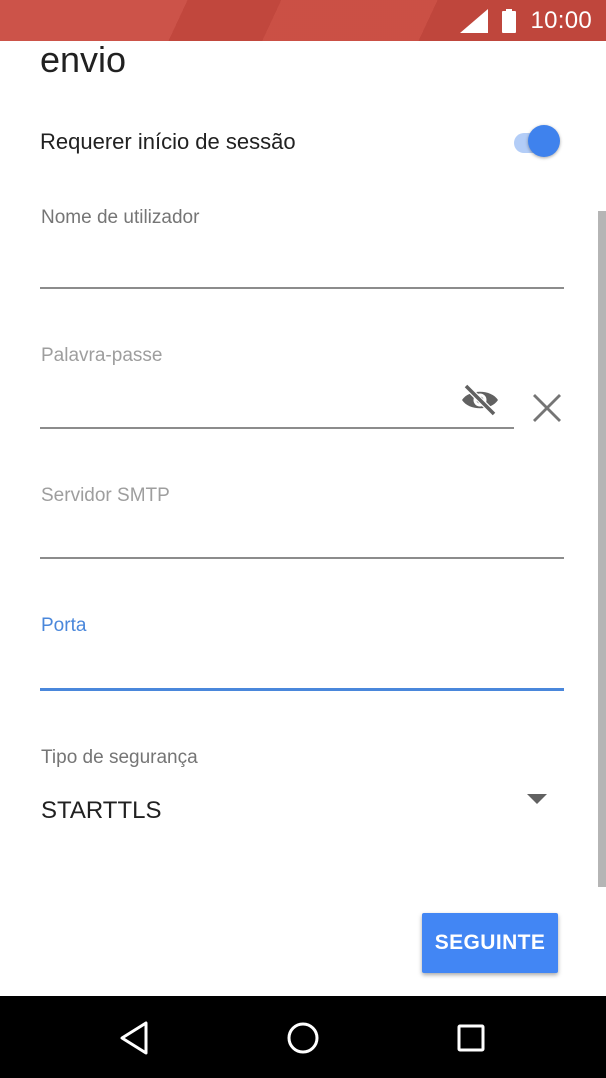 The height and width of the screenshot is (1078, 606). Describe the element at coordinates (303, 20) in the screenshot. I see `status-bar: 10:00` at that location.